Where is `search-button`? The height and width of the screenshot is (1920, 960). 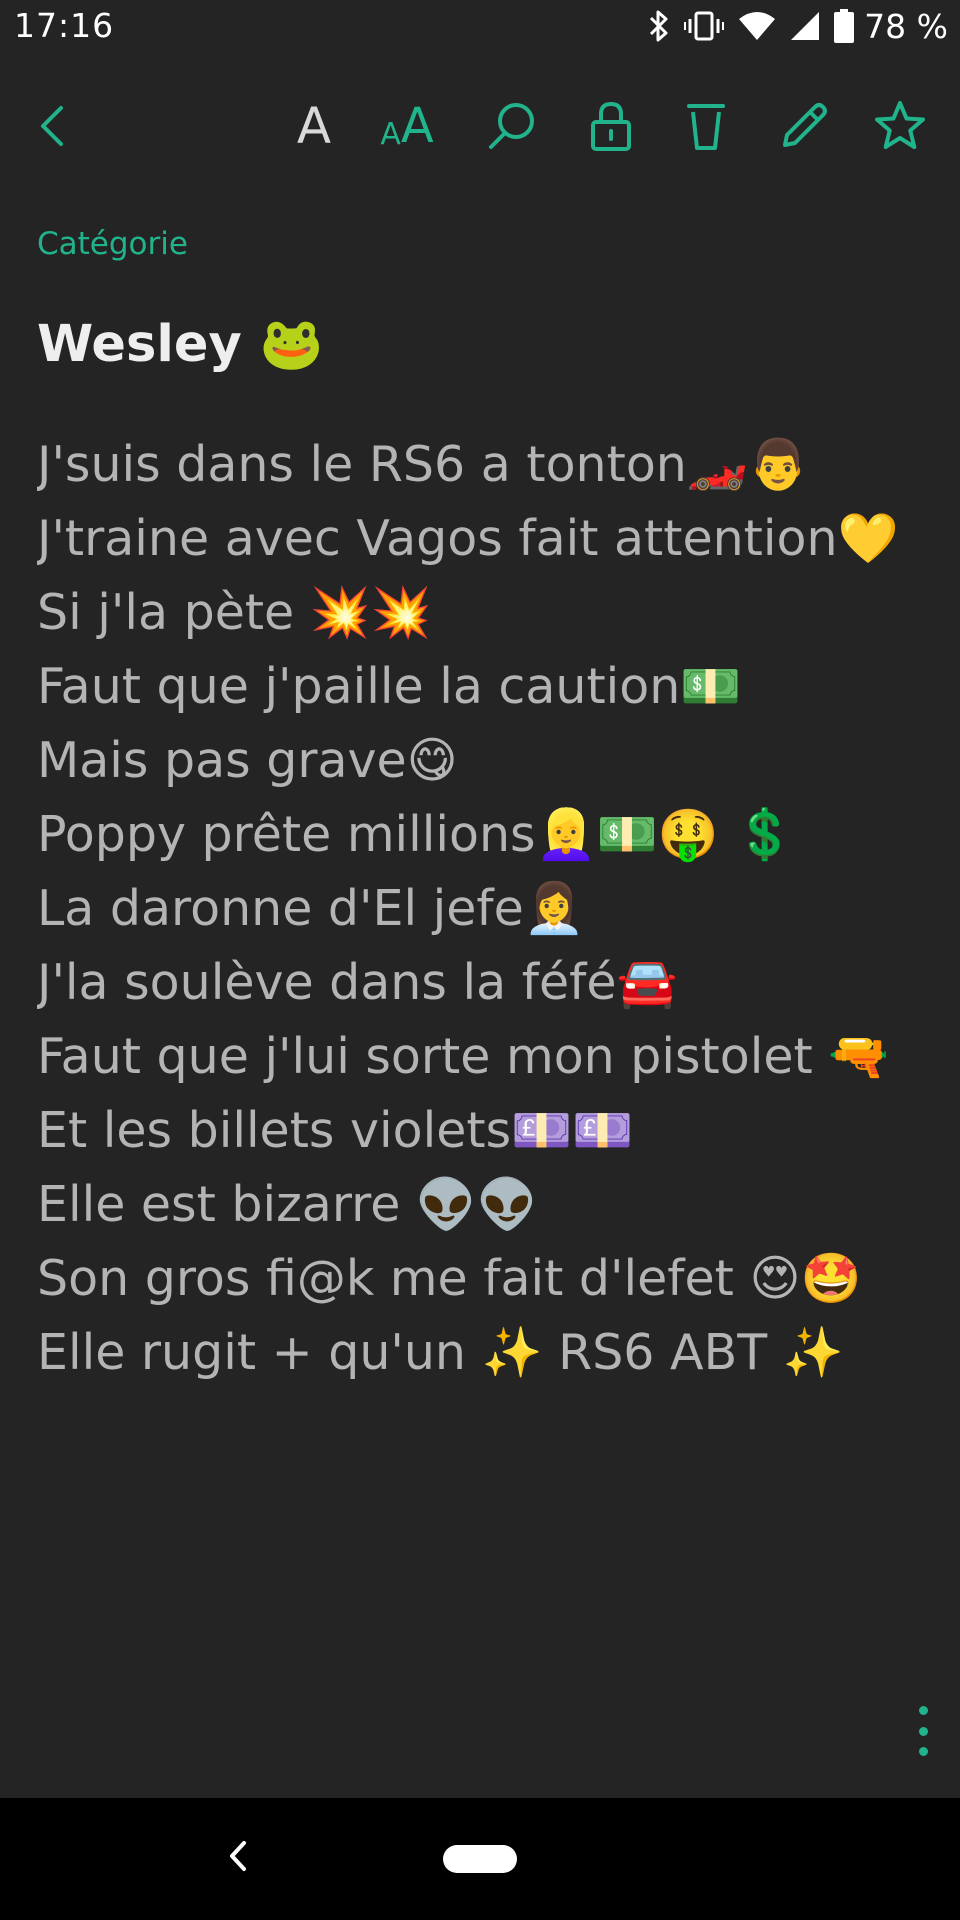
search-button is located at coordinates (512, 126).